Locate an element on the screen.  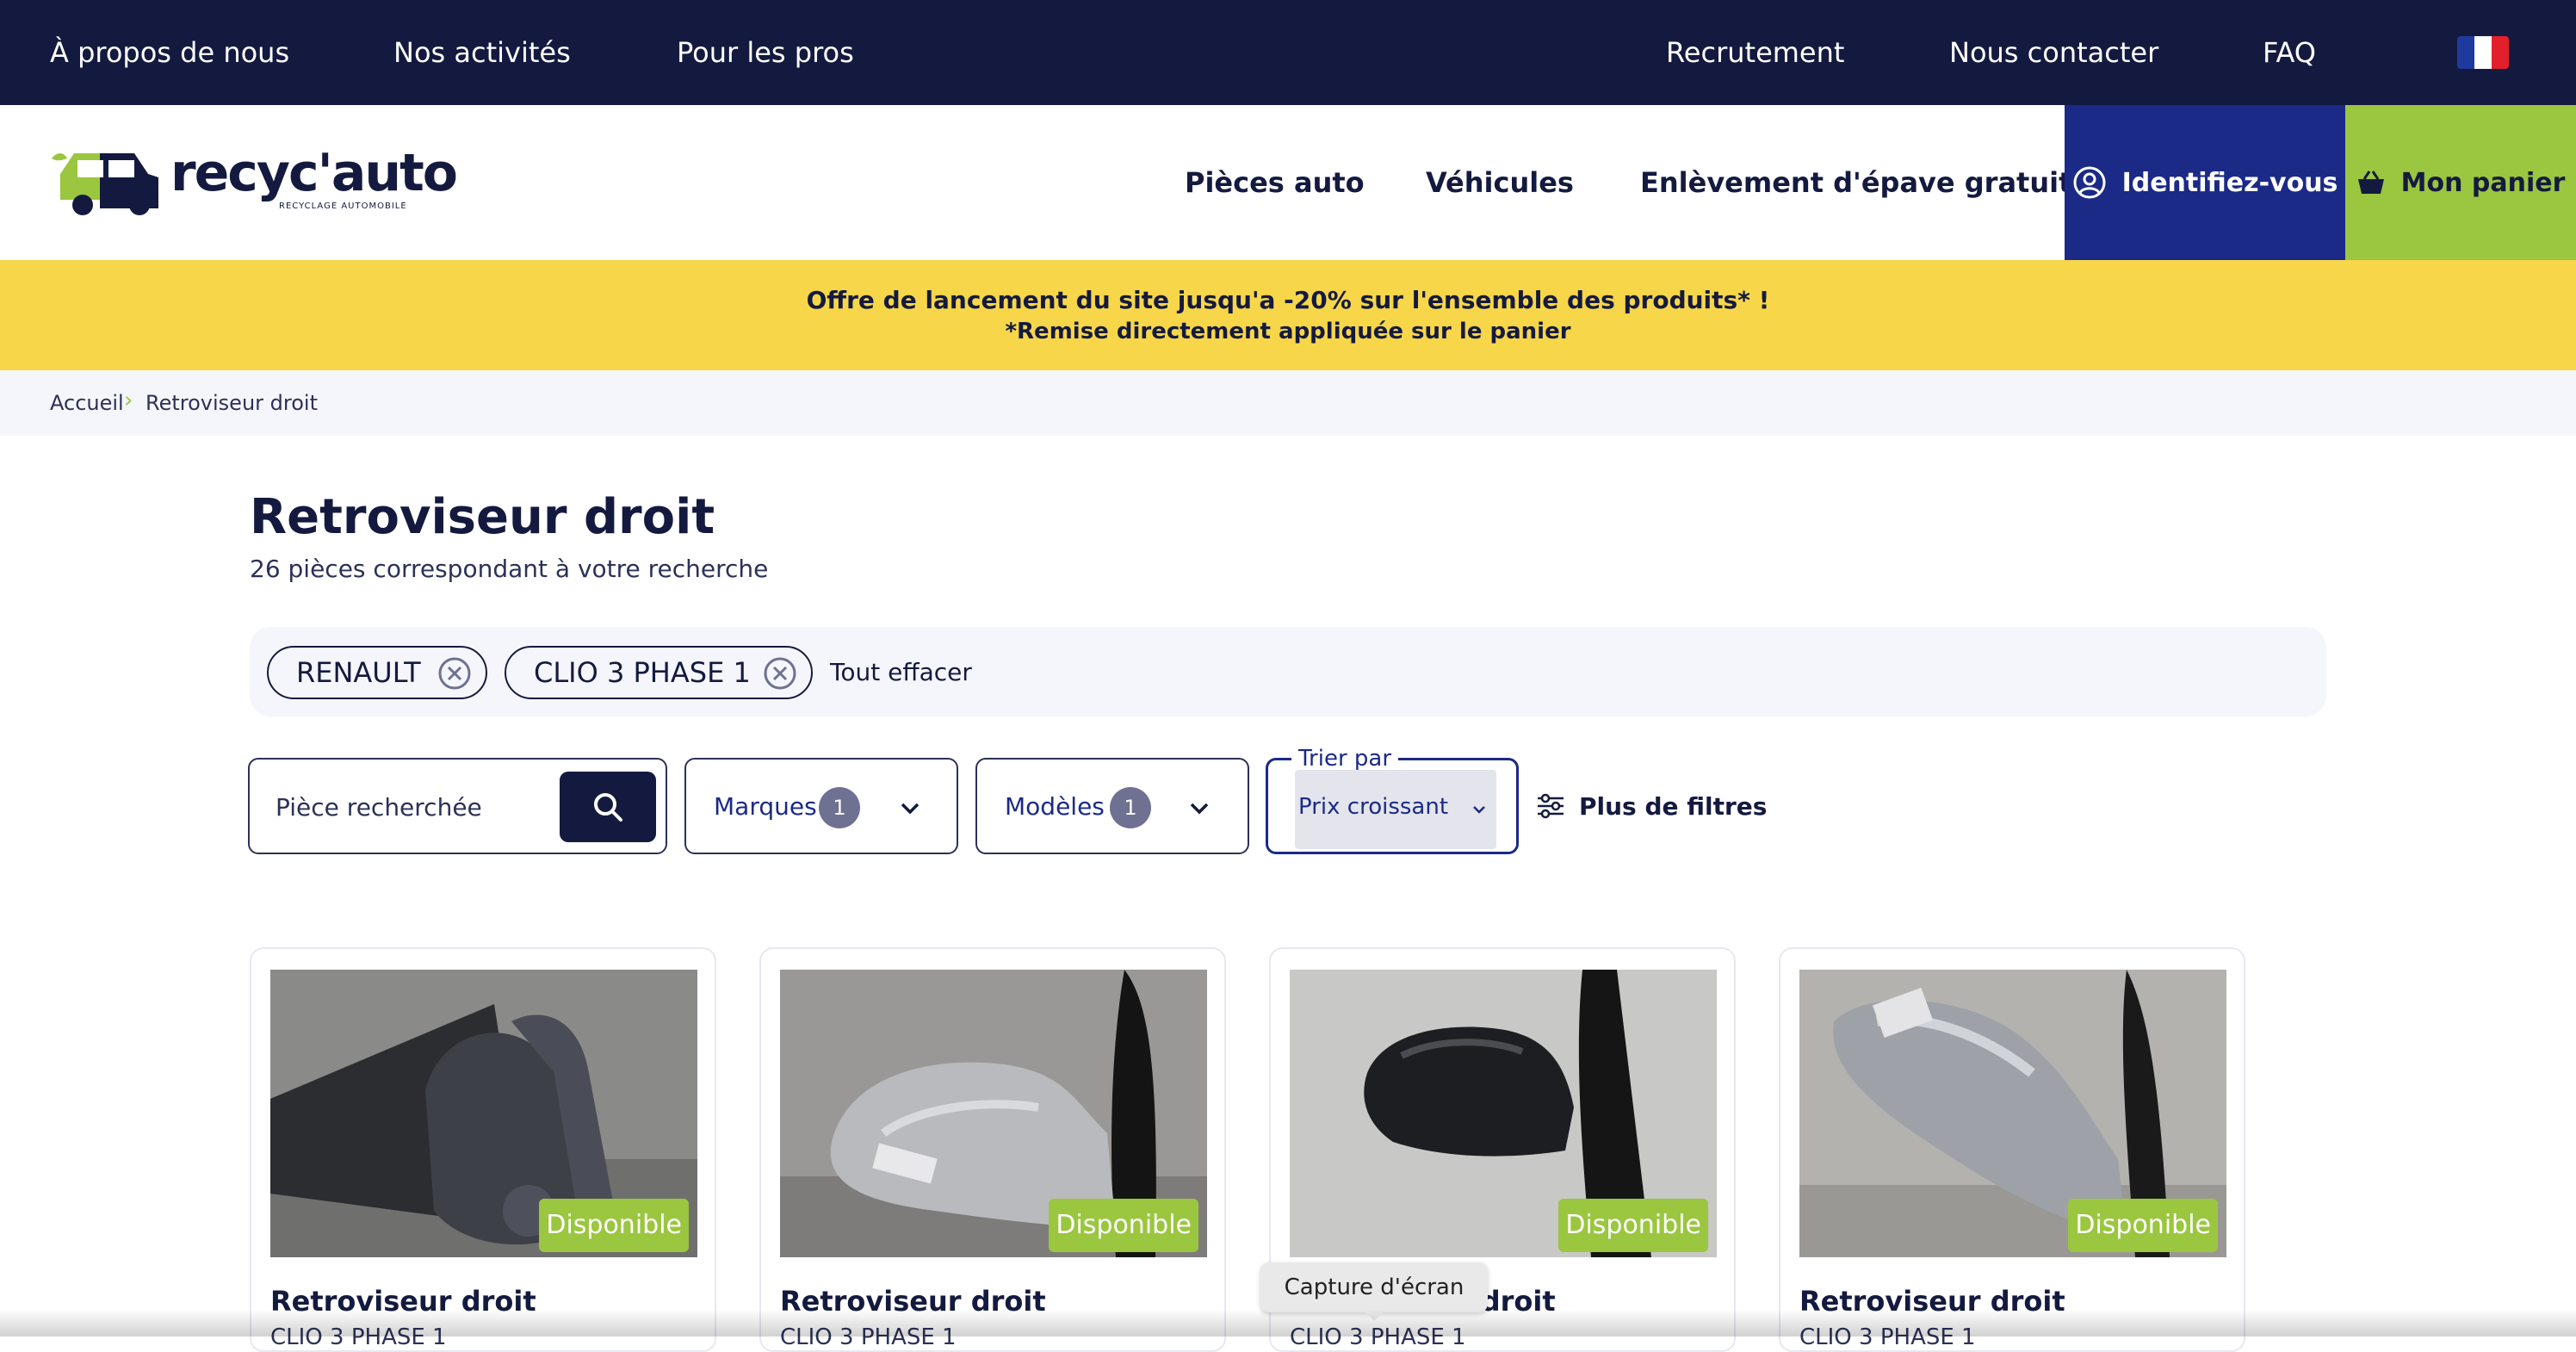
topbar-link-faq: FAQ is located at coordinates (2289, 52).